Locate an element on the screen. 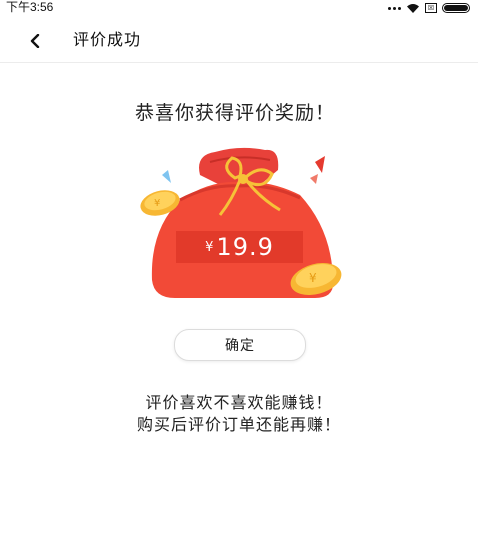  back-button is located at coordinates (35, 41).